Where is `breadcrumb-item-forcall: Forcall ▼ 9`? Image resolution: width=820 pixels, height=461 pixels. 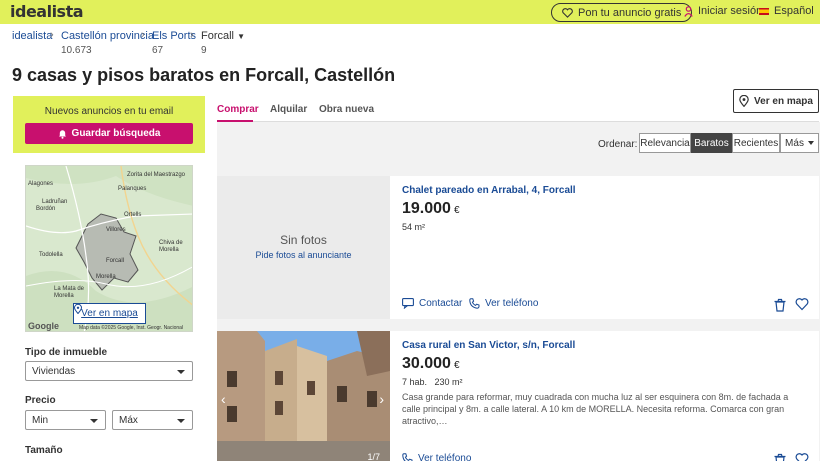 breadcrumb-item-forcall: Forcall ▼ 9 is located at coordinates (223, 43).